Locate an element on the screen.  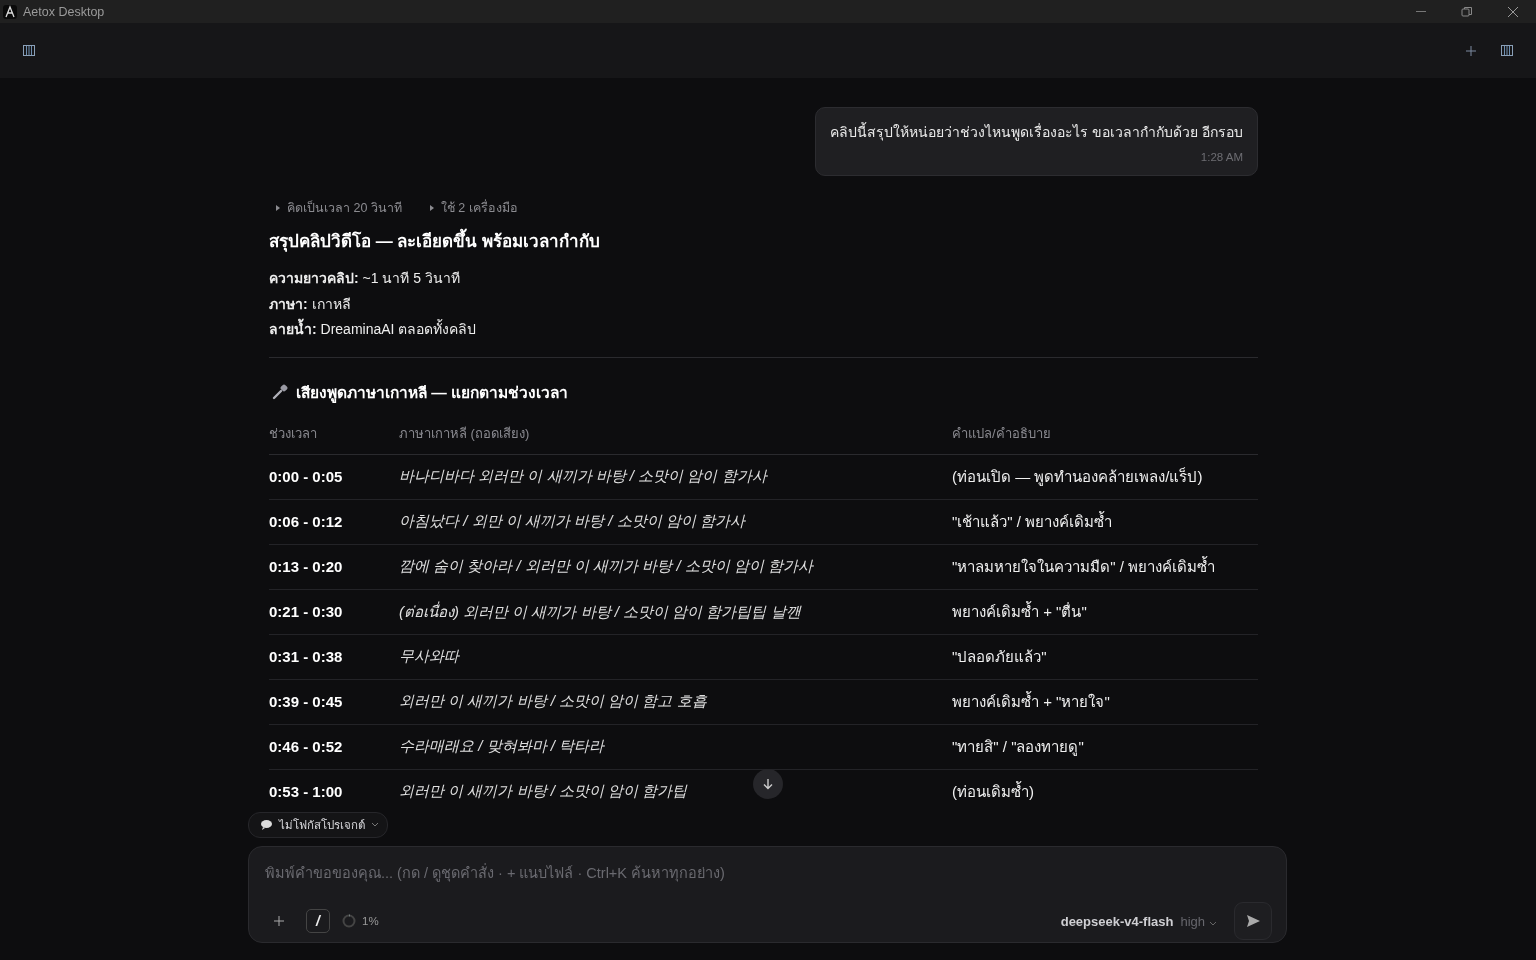
arrow-down-icon is located at coordinates (768, 784).